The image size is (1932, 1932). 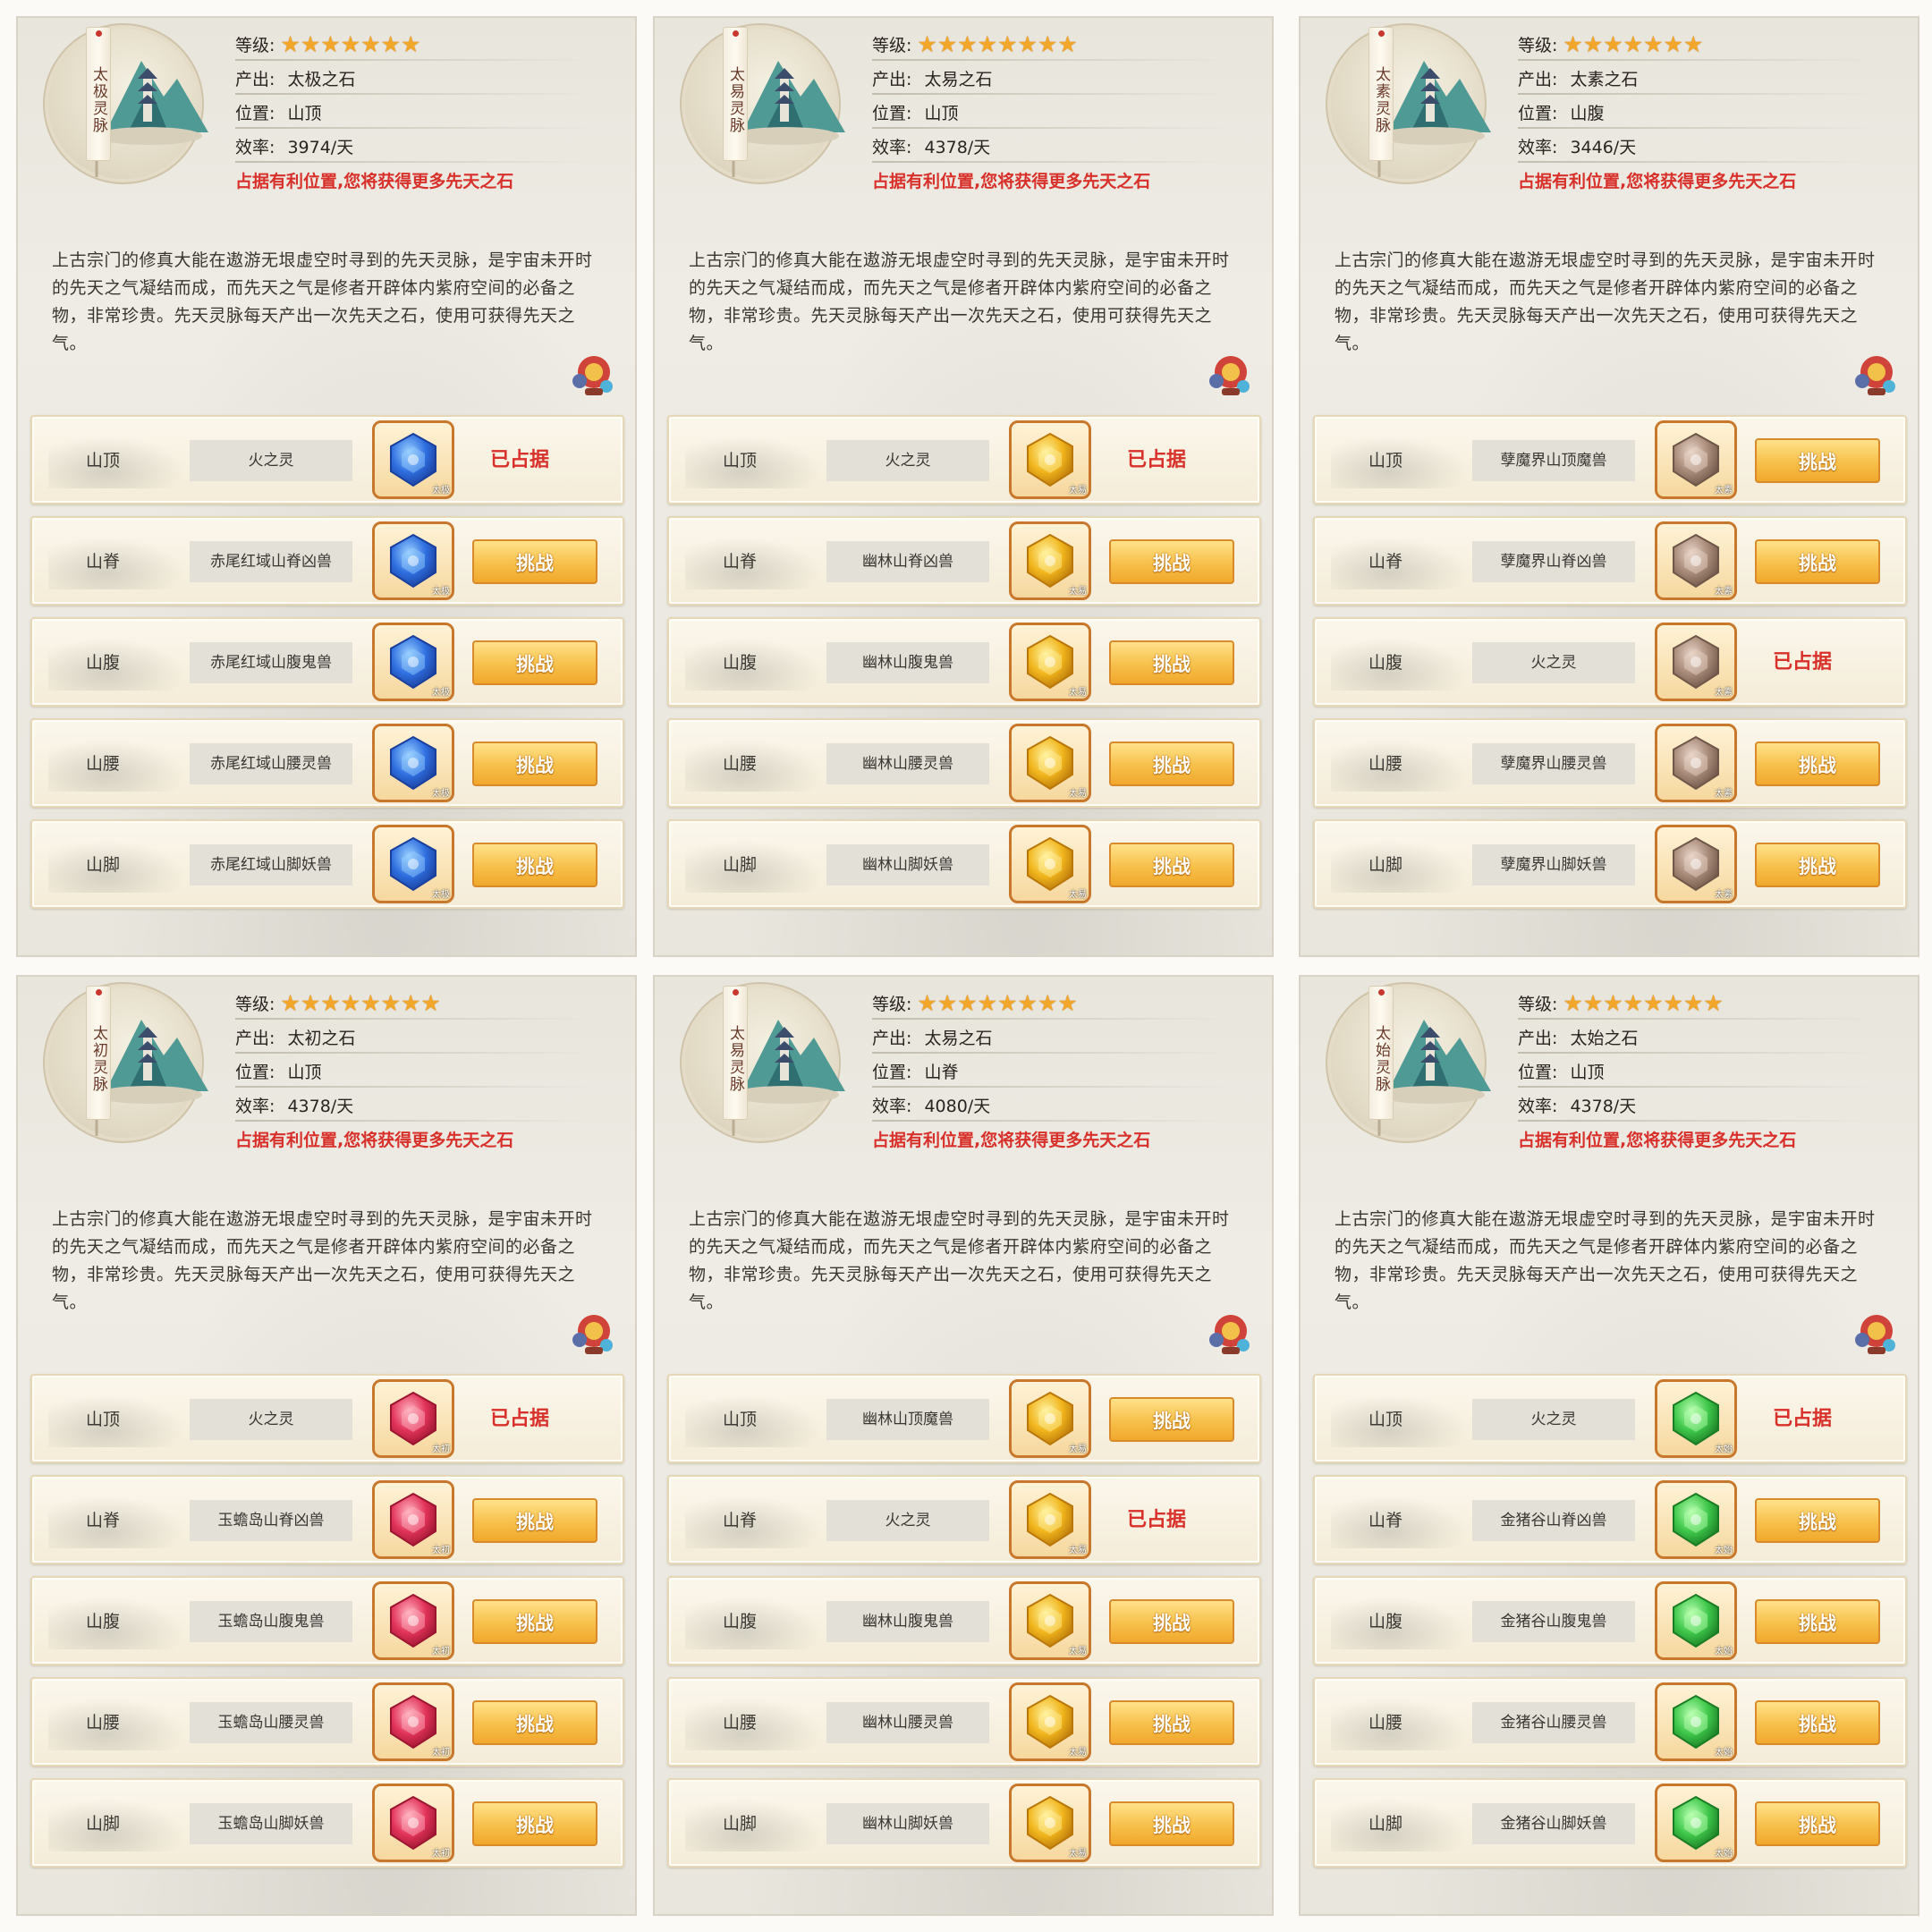 I want to click on row-target: 幽林山腰灵兽, so click(x=907, y=763).